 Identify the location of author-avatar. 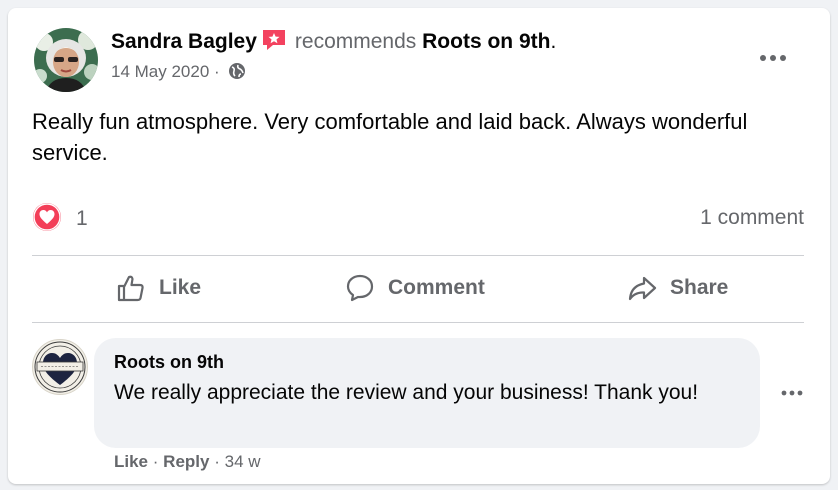
(66, 60).